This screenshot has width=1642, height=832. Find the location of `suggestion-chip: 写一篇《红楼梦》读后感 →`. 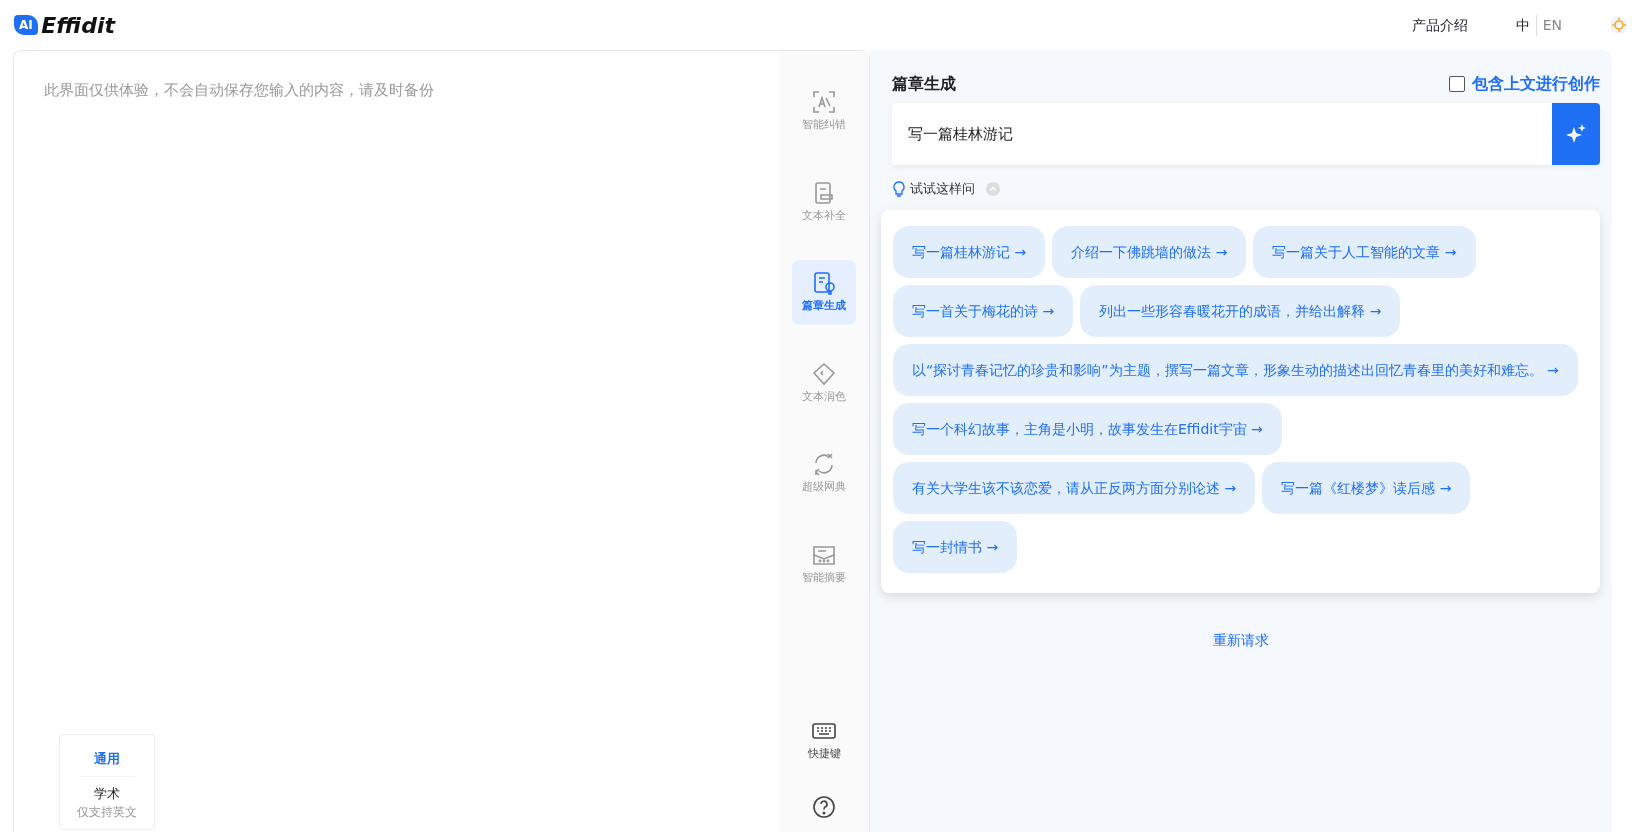

suggestion-chip: 写一篇《红楼梦》读后感 → is located at coordinates (1366, 488).